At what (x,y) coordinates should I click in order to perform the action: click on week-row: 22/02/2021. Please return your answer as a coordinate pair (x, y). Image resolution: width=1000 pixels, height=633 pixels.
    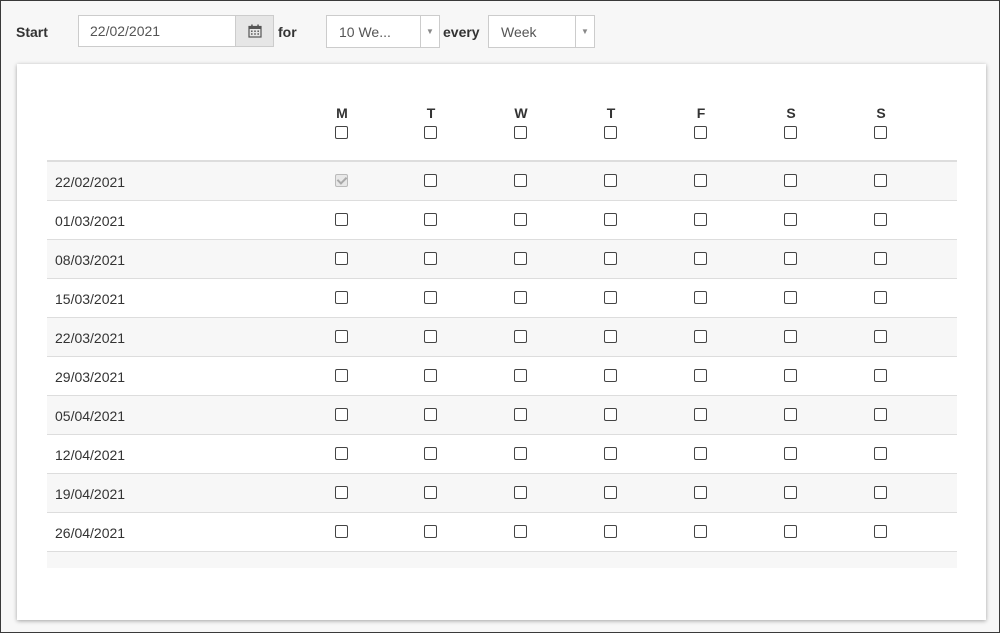
    Looking at the image, I should click on (502, 181).